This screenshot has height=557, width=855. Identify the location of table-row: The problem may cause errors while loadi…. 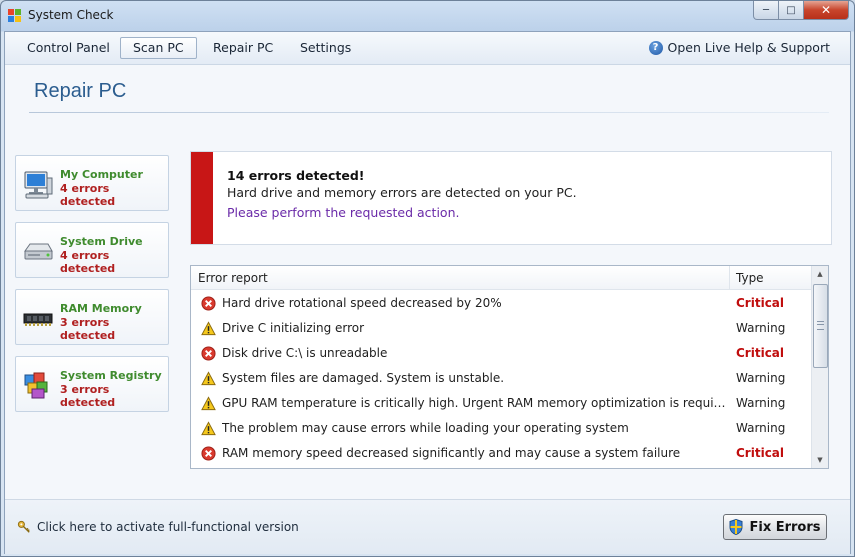
(501, 428).